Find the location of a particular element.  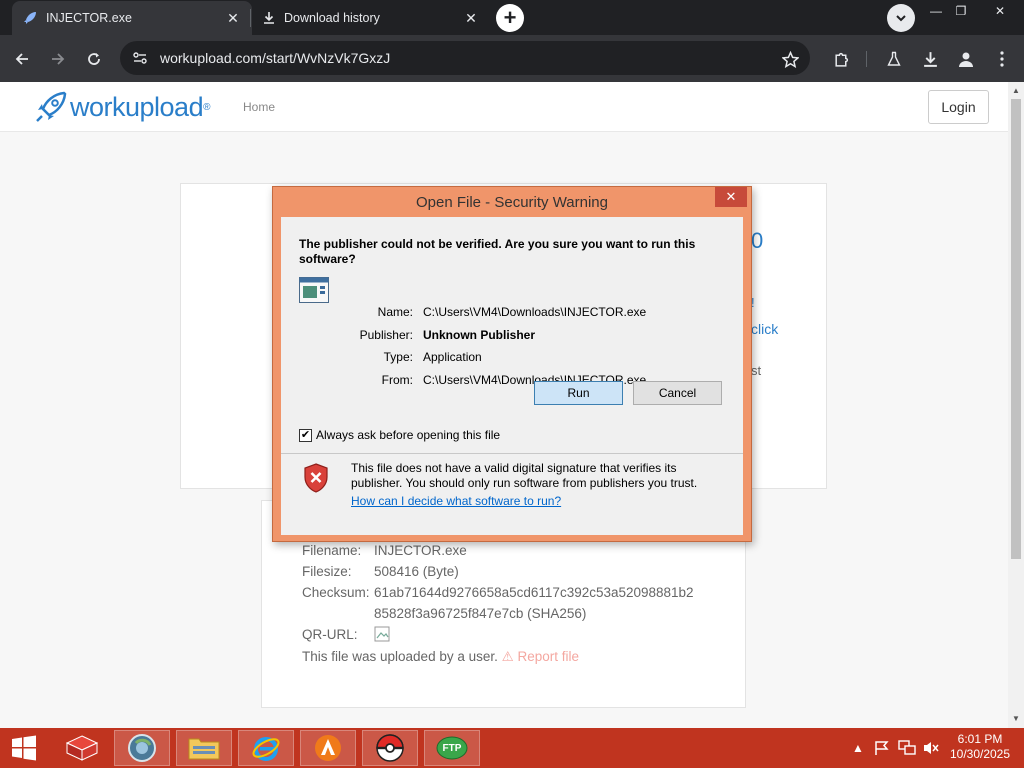

browser-toolbar: workupload.com/start/WvNzVk7GxzJ is located at coordinates (512, 58).